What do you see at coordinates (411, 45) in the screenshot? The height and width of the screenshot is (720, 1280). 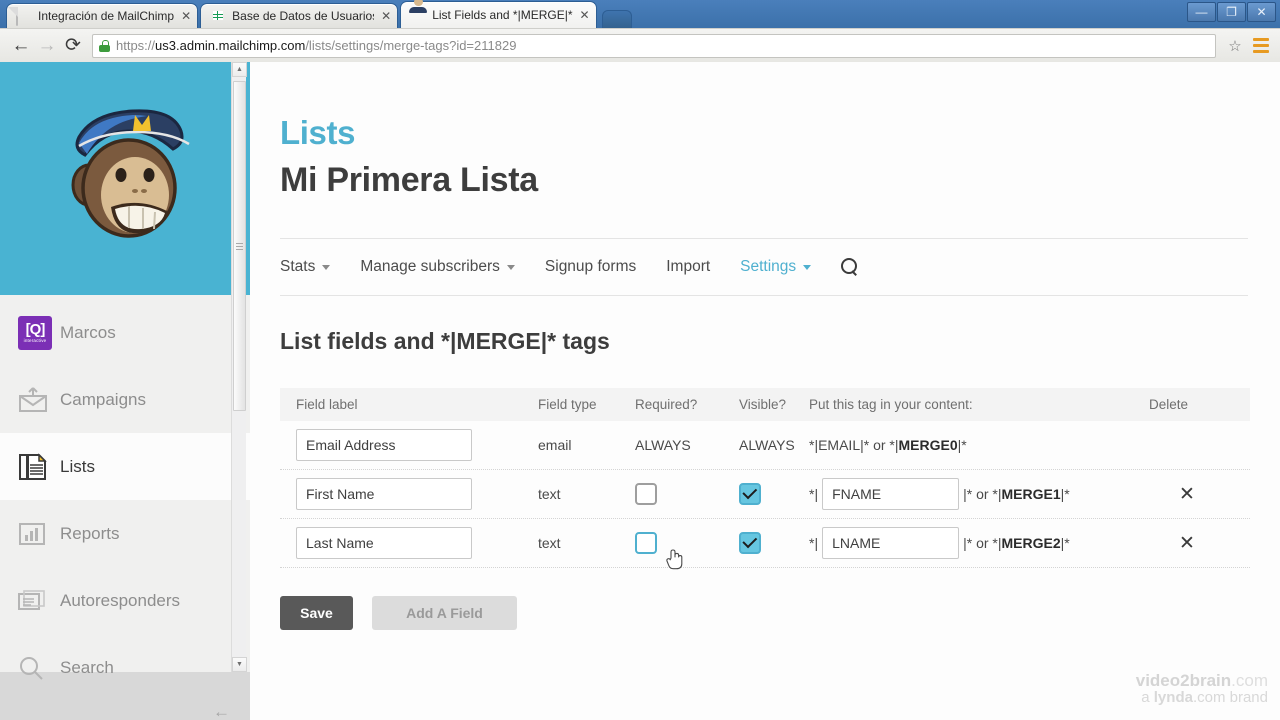 I see `url-path: /lists/settings/merge-tags?id=211829` at bounding box center [411, 45].